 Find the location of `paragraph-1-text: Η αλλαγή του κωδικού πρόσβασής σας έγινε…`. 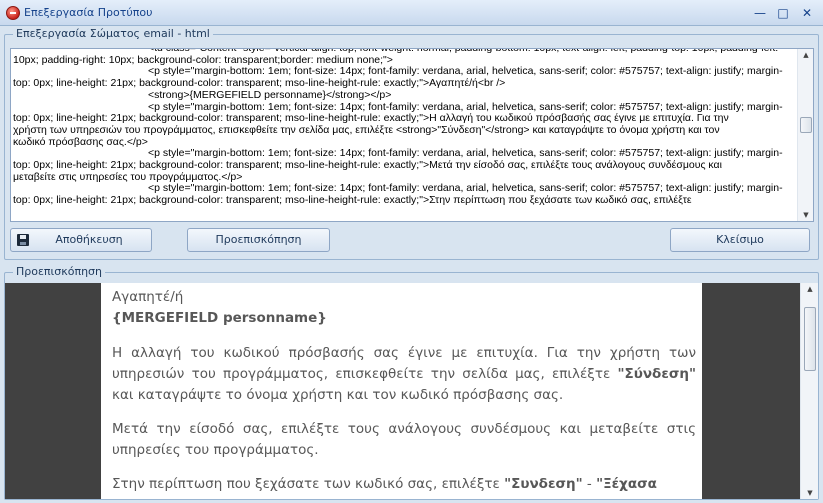

paragraph-1-text: Η αλλαγή του κωδικού πρόσβασής σας έγινε… is located at coordinates (404, 363).